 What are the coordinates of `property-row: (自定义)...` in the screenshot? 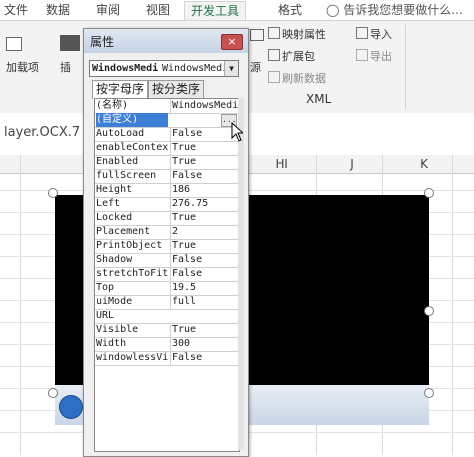 It's located at (167, 120).